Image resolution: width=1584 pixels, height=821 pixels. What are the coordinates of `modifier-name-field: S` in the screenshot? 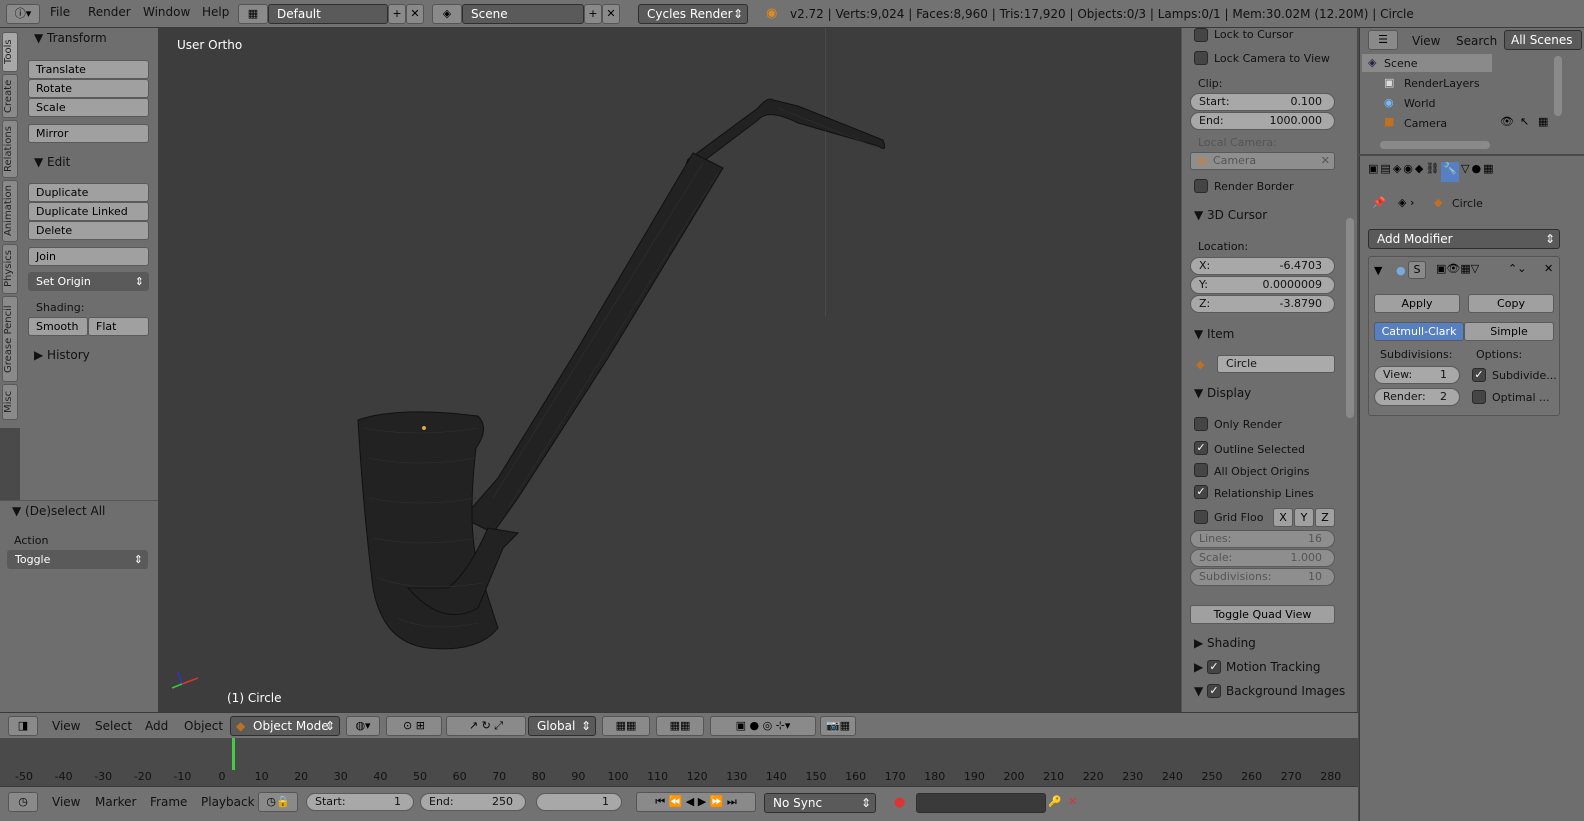 It's located at (1417, 270).